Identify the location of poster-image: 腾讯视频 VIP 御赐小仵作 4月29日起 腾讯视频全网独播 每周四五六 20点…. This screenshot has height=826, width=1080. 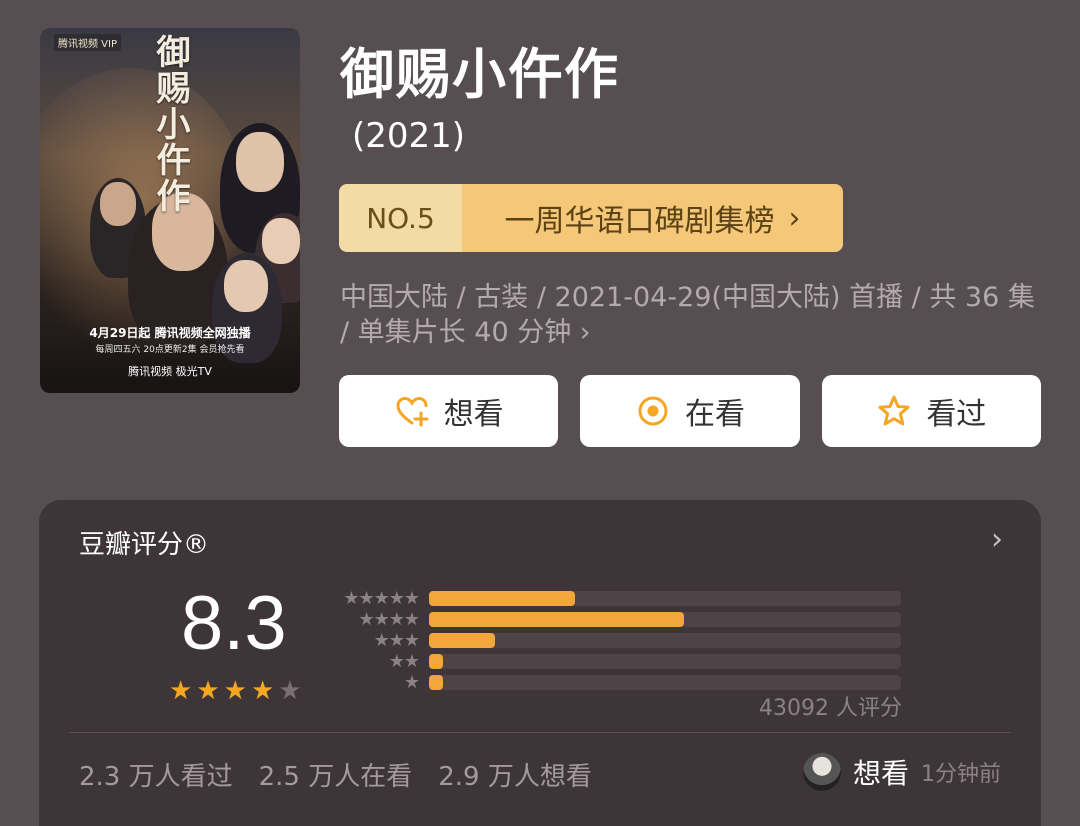
(170, 210).